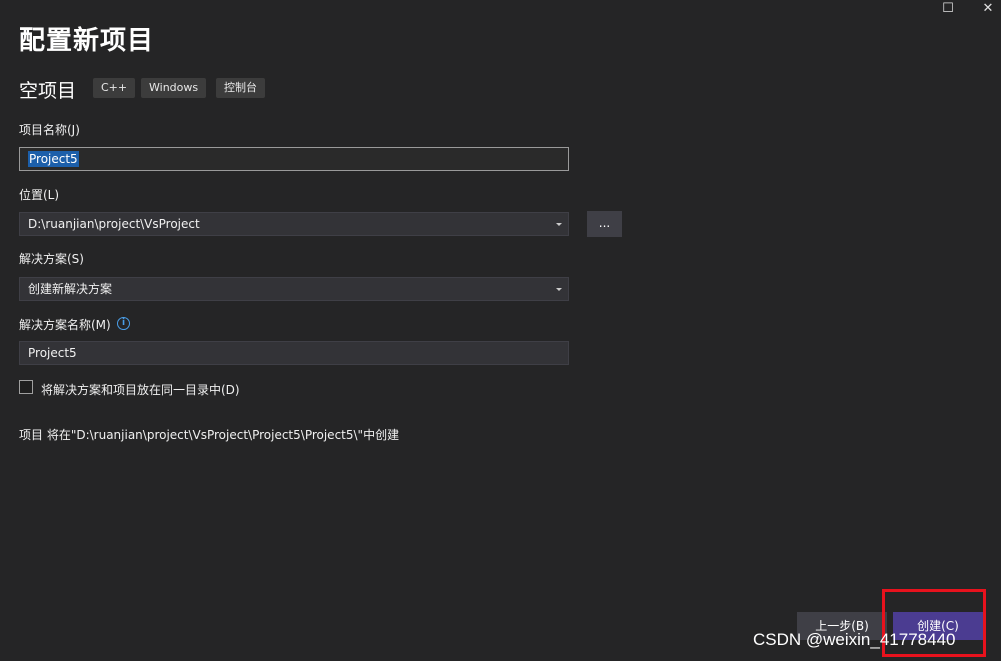 The height and width of the screenshot is (661, 1001). Describe the element at coordinates (140, 389) in the screenshot. I see `same-dir-label: 将解决方案和项目放在同一目录中(D)` at that location.